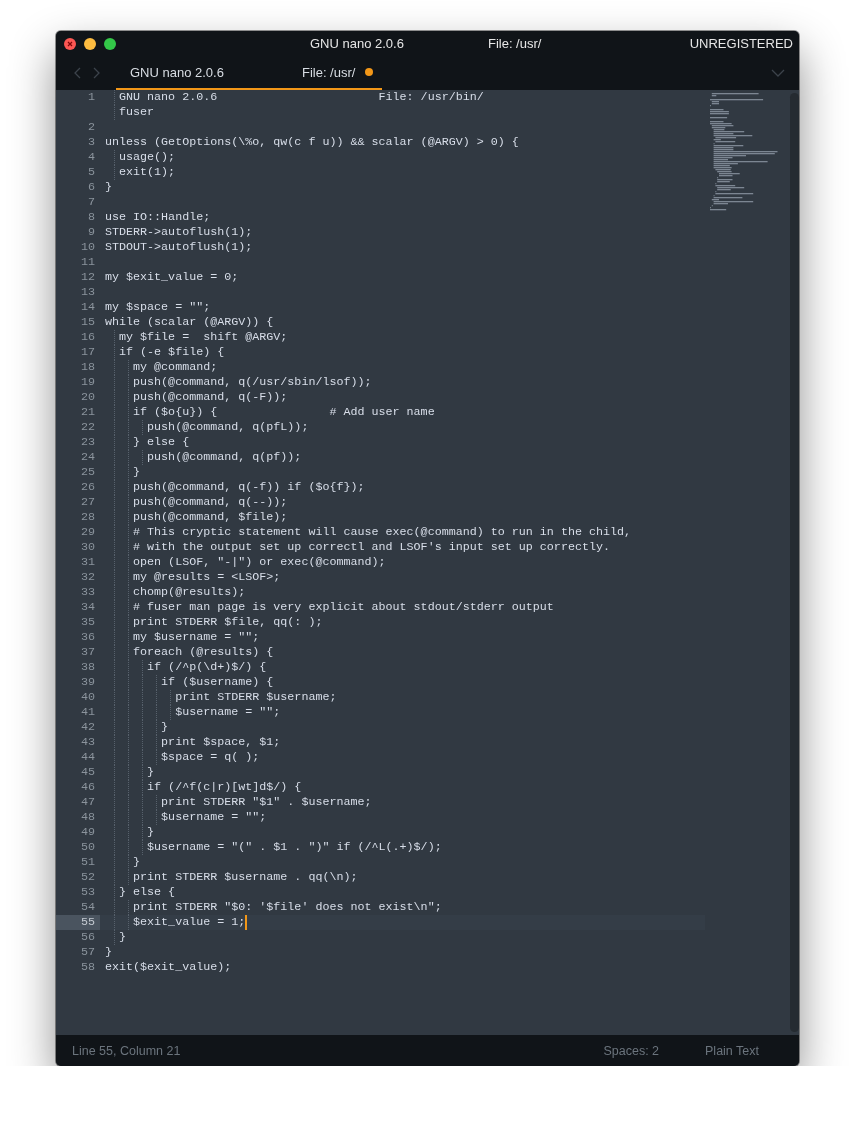  I want to click on code-line: use IO::Handle;, so click(158, 217).